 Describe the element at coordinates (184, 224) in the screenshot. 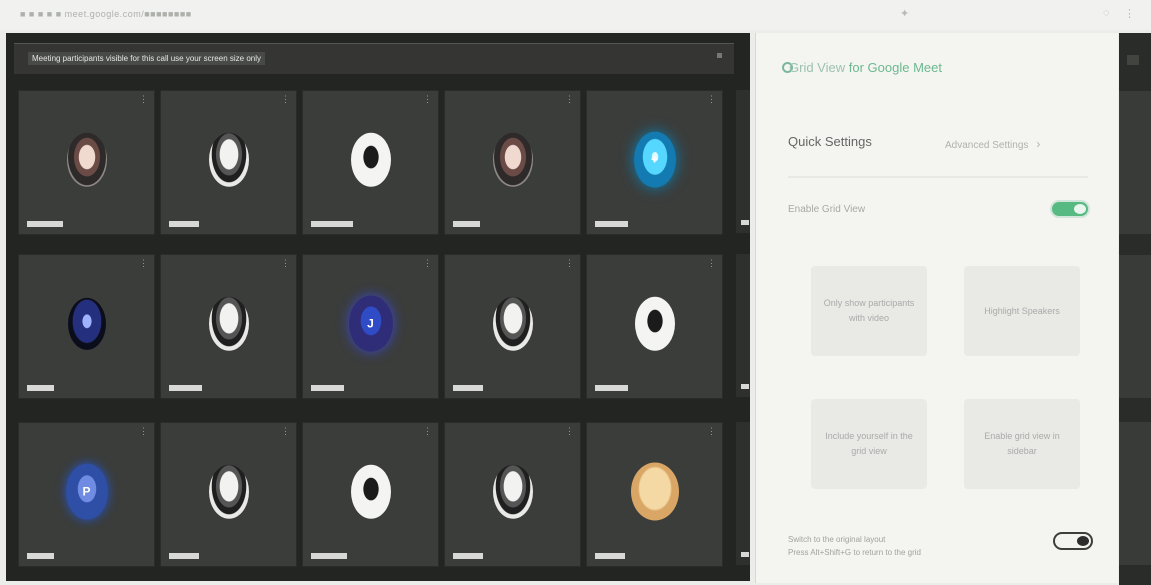

I see `participant-name-label: Maya` at that location.